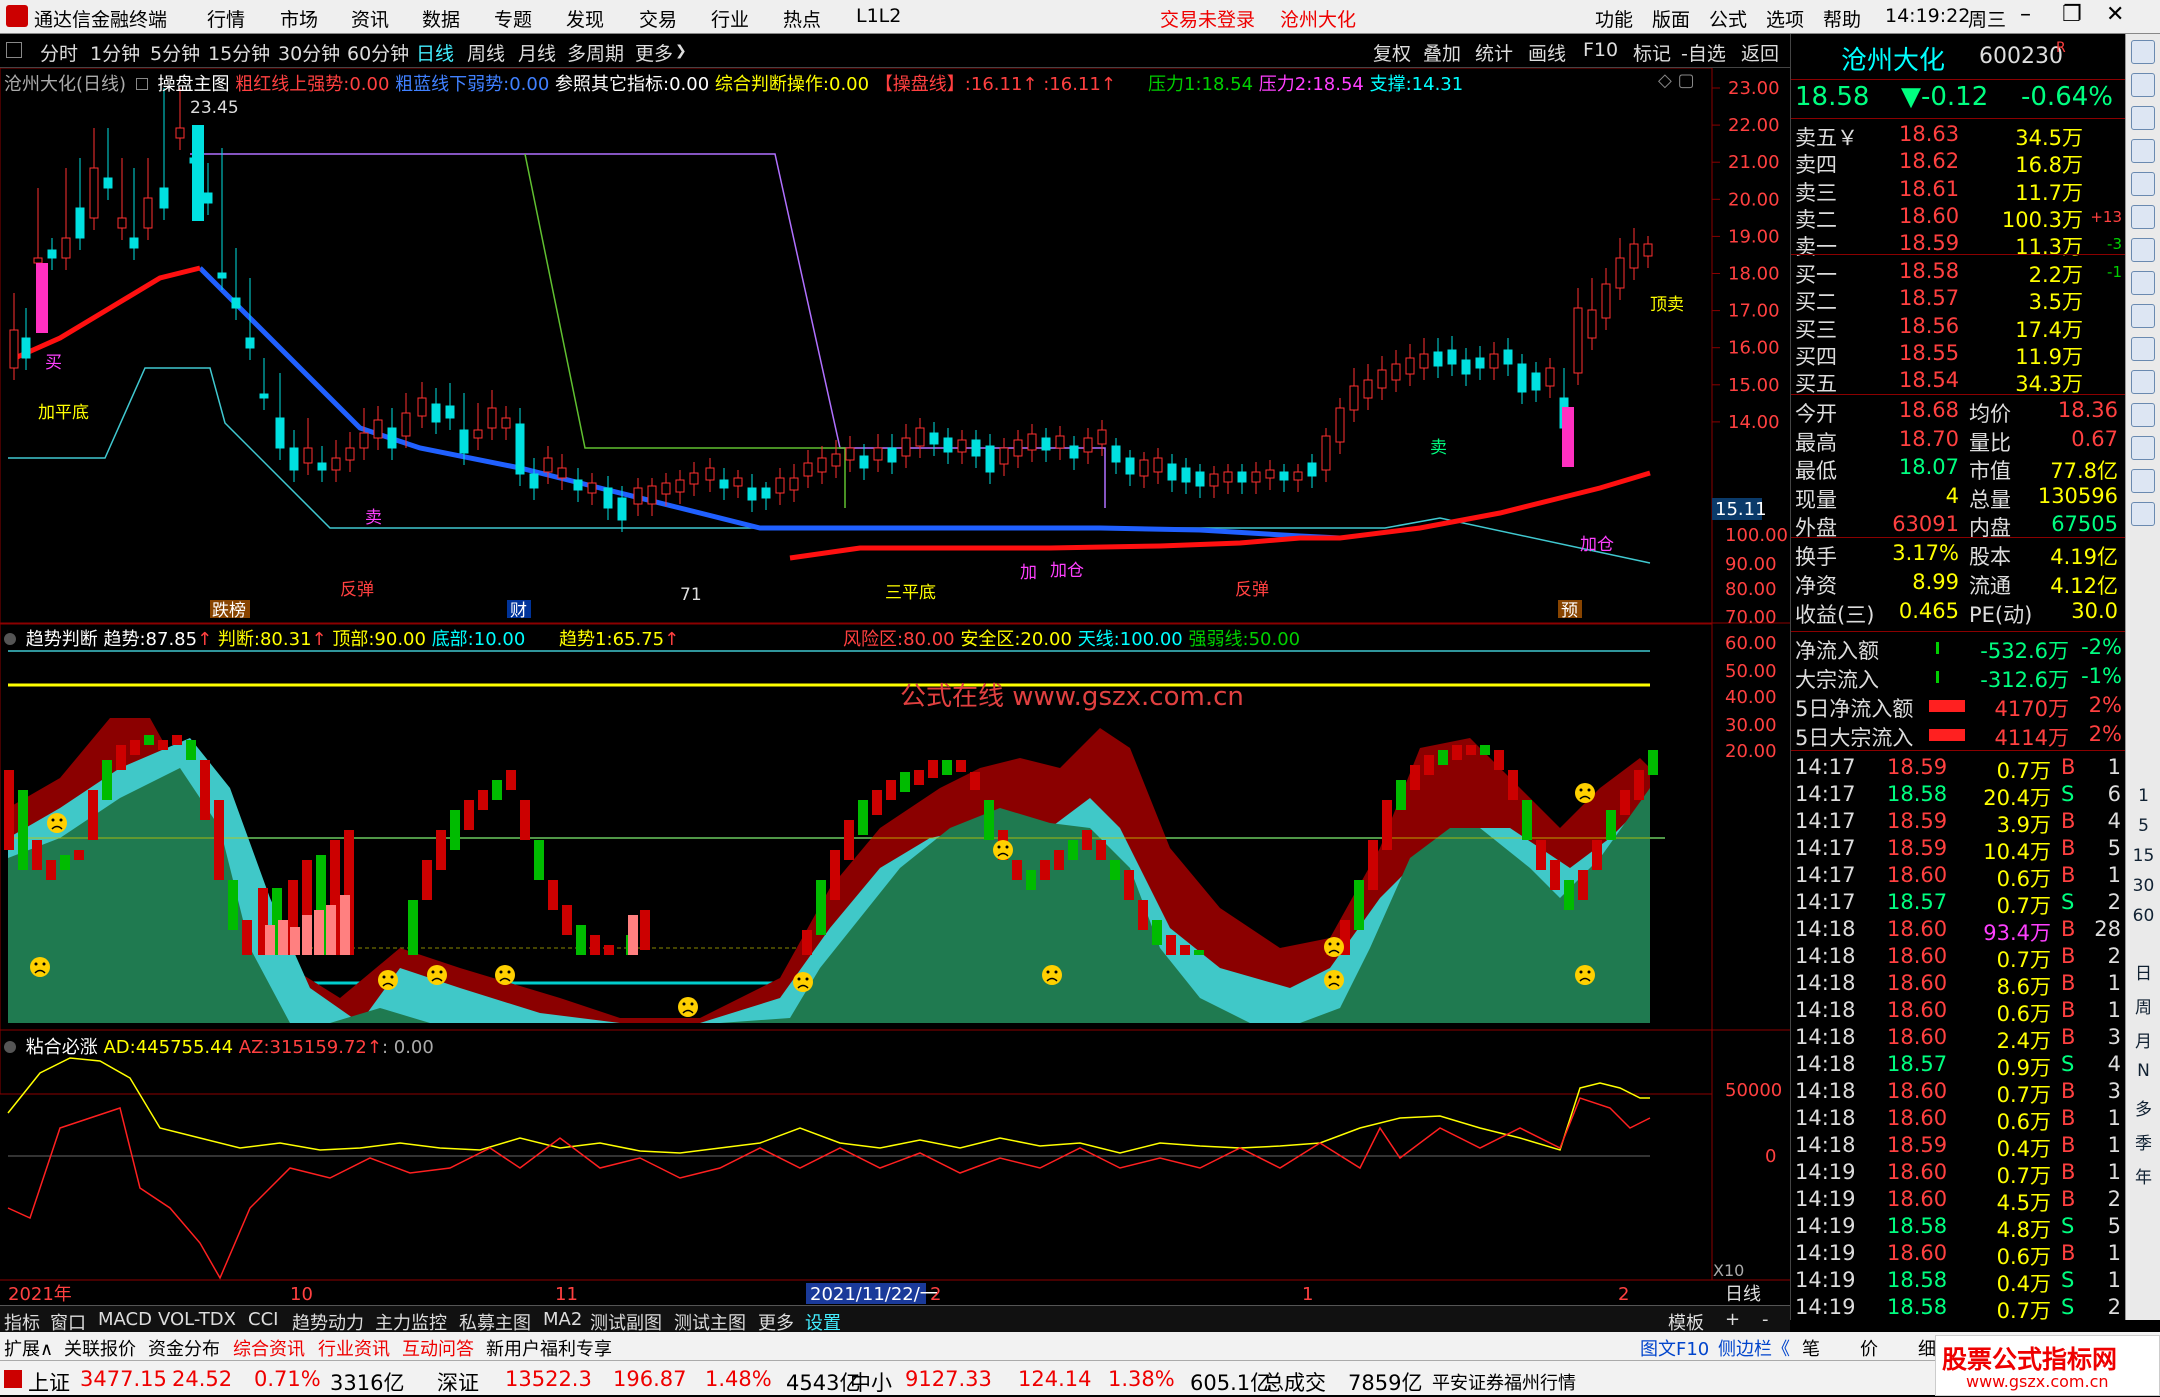 This screenshot has height=1397, width=2160. I want to click on zoom-out-button: -, so click(1765, 1319).